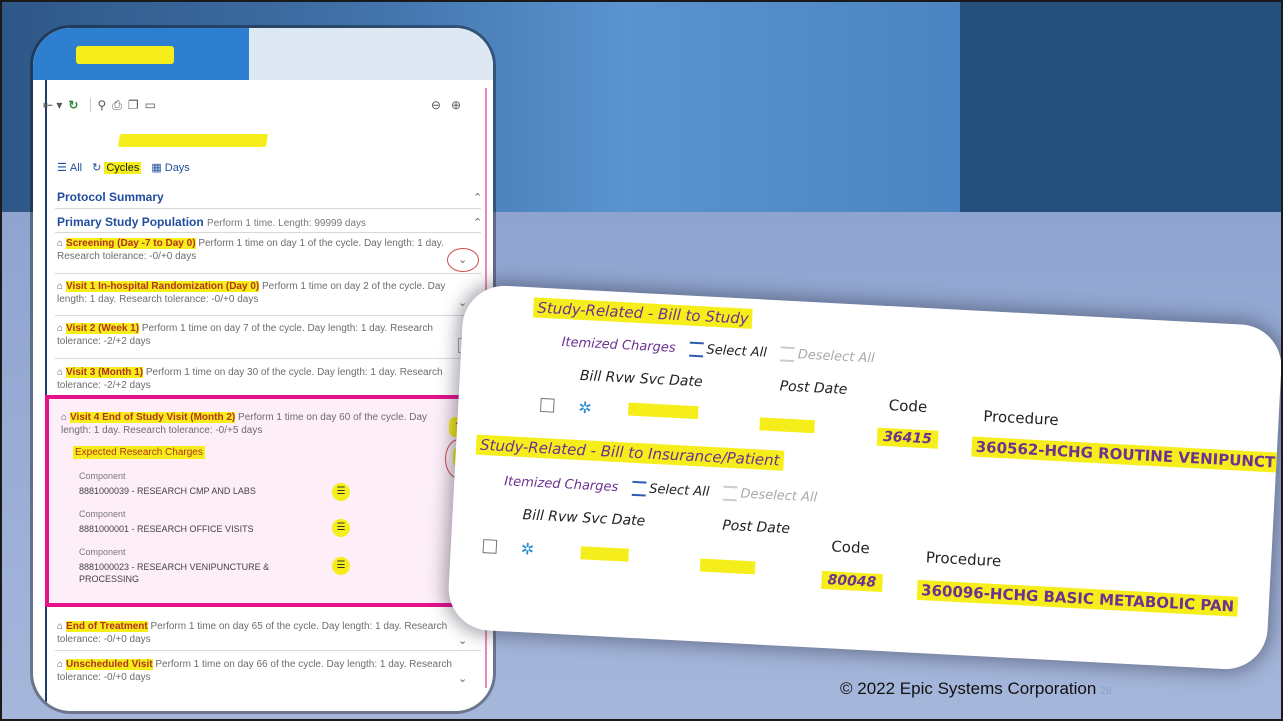  I want to click on view-all-label: All, so click(76, 167).